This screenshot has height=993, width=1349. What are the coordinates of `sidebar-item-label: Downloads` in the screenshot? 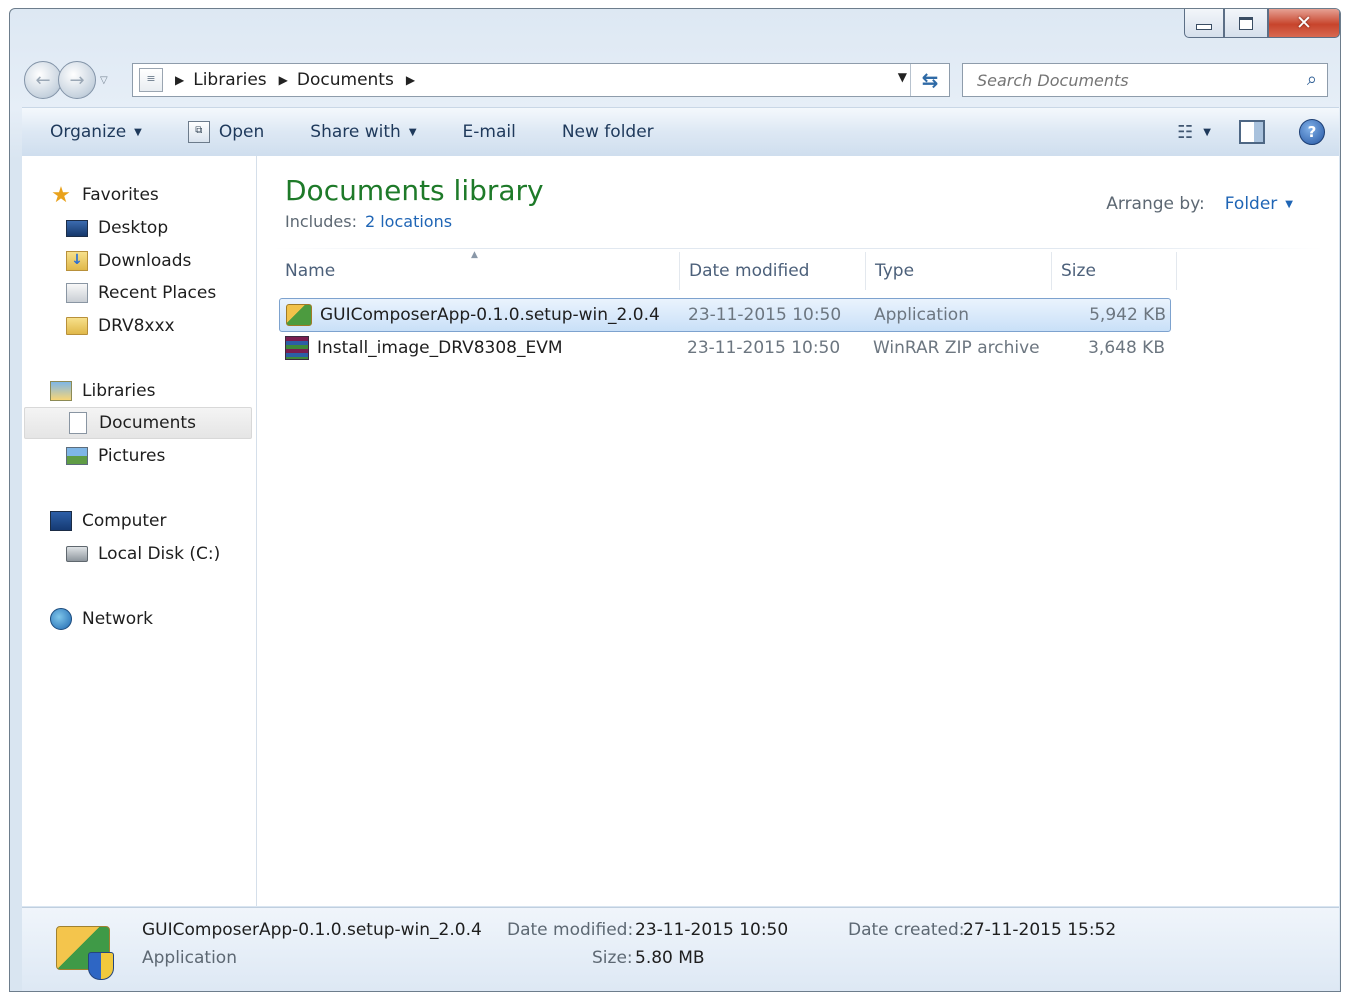 It's located at (145, 261).